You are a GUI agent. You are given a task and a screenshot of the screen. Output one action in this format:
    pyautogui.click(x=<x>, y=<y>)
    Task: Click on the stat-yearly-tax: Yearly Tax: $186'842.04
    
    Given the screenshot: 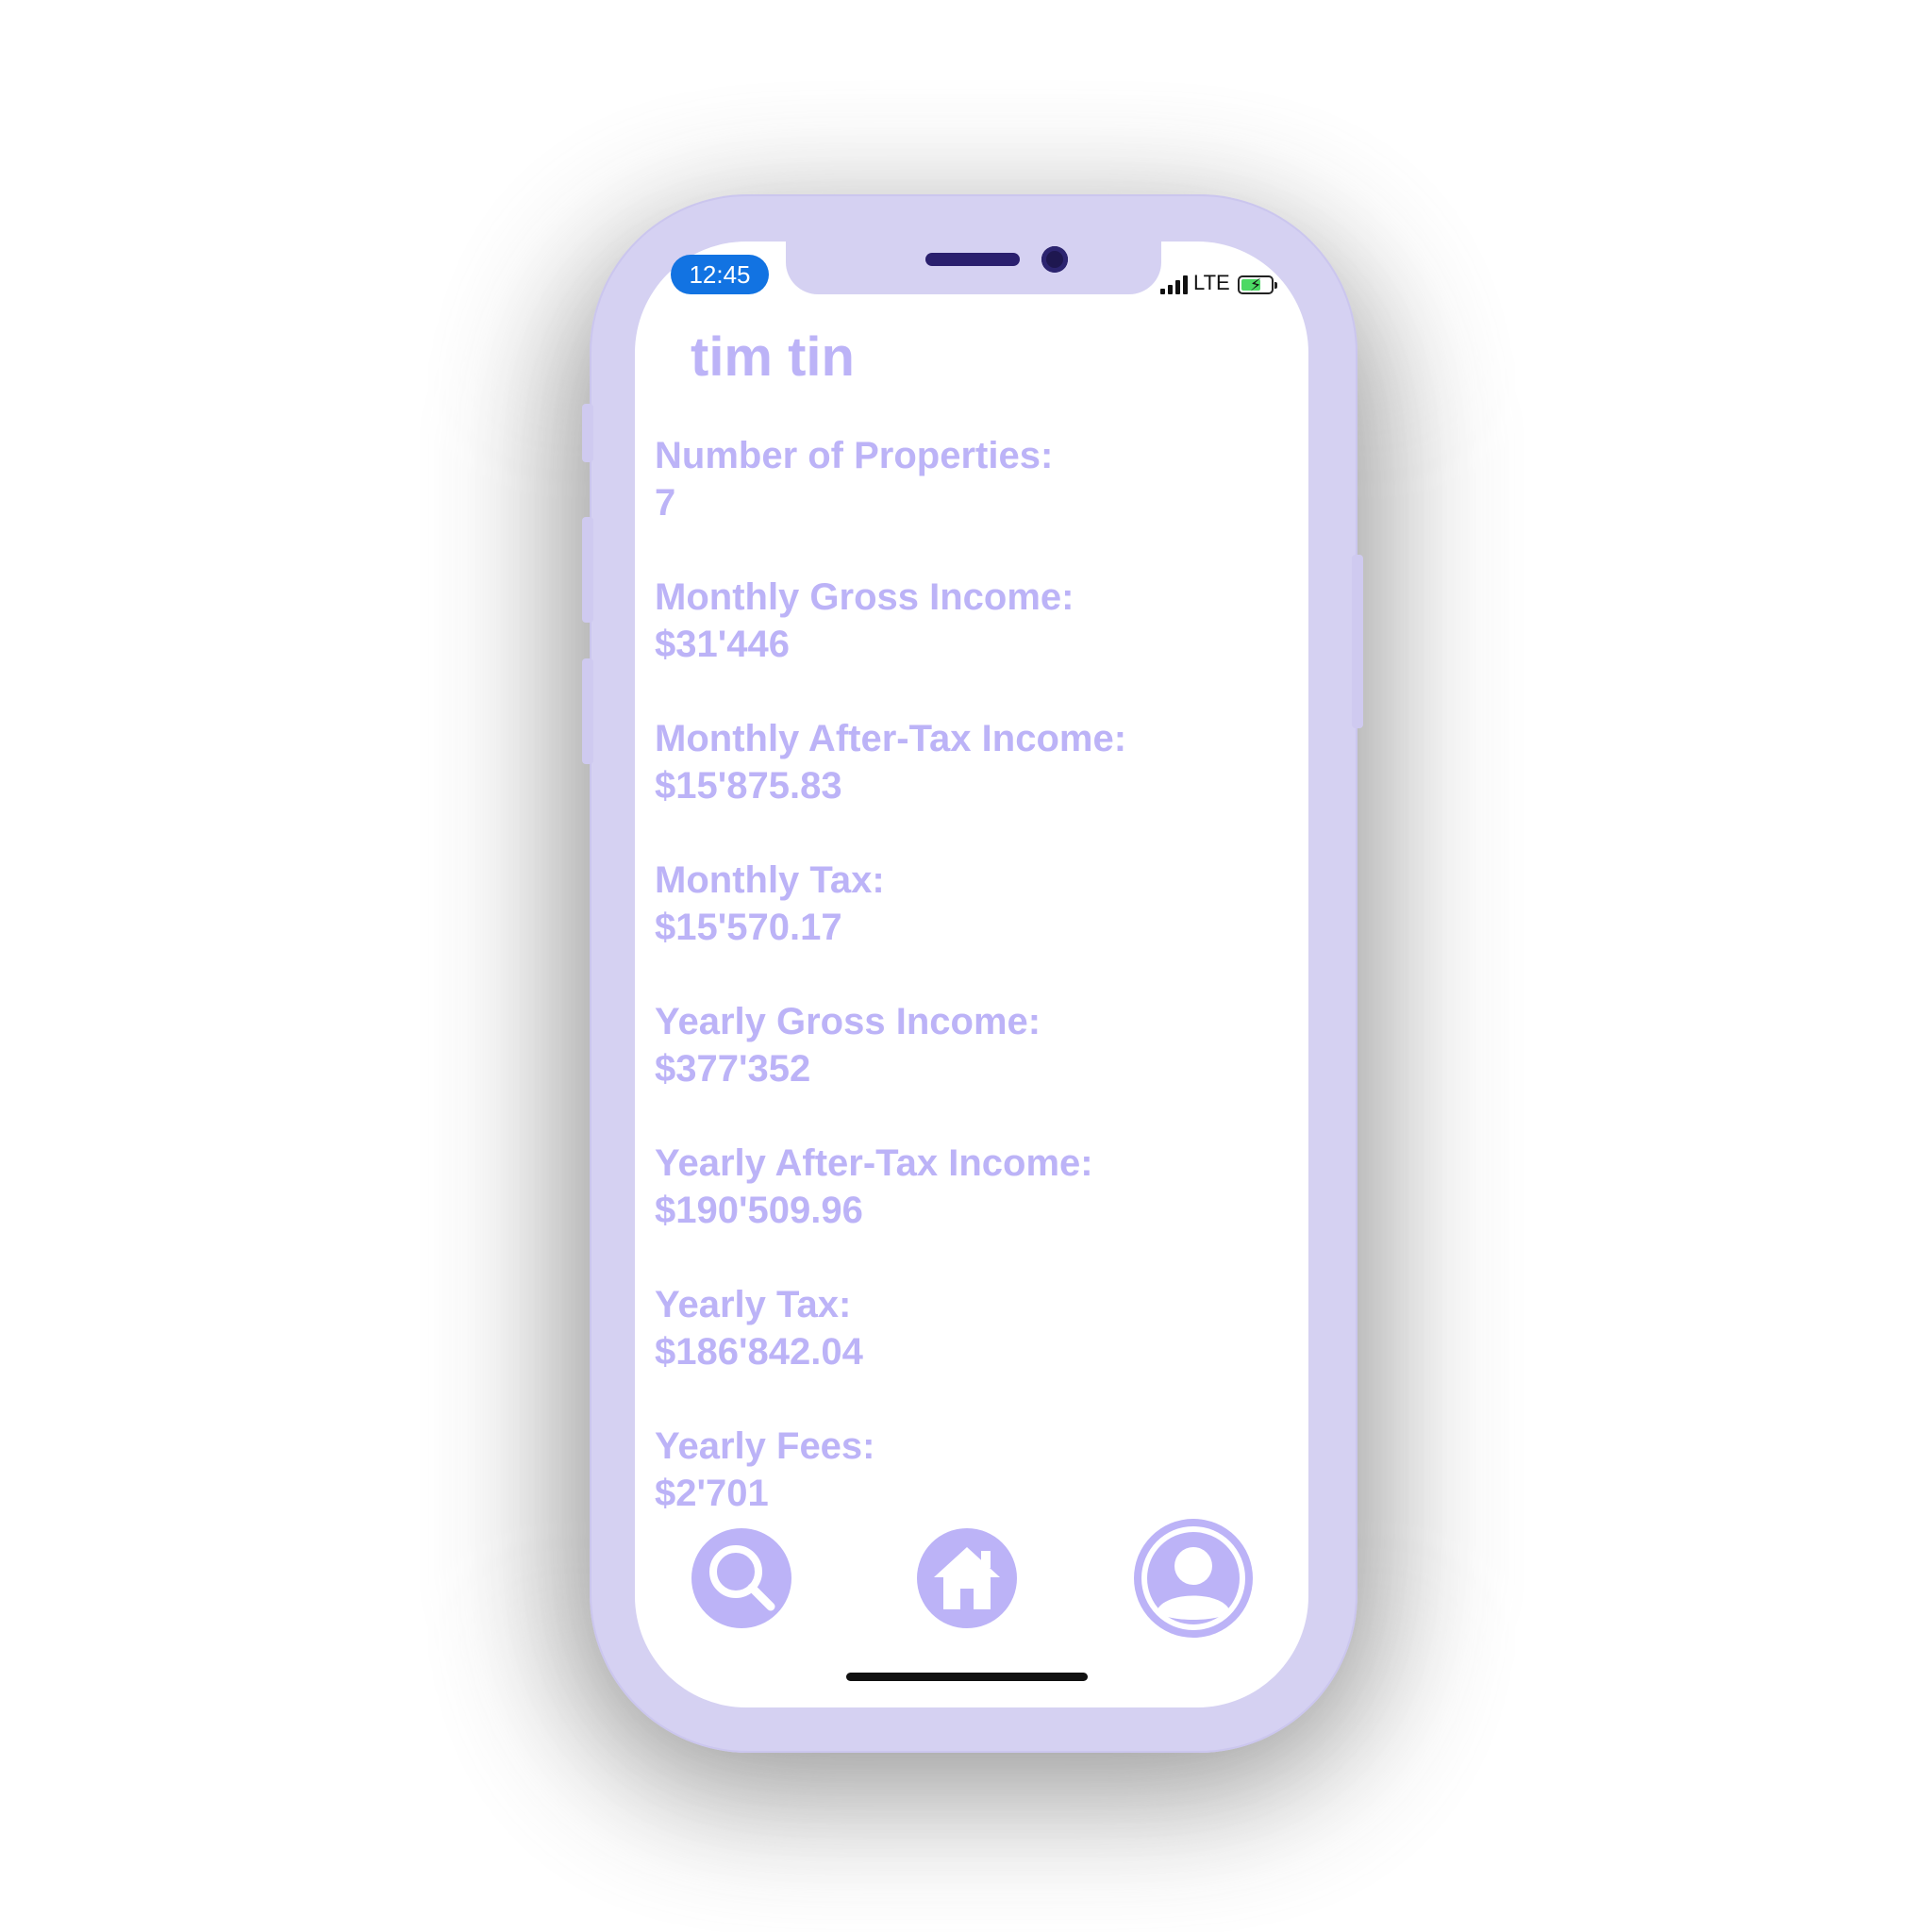 What is the action you would take?
    pyautogui.click(x=966, y=1352)
    